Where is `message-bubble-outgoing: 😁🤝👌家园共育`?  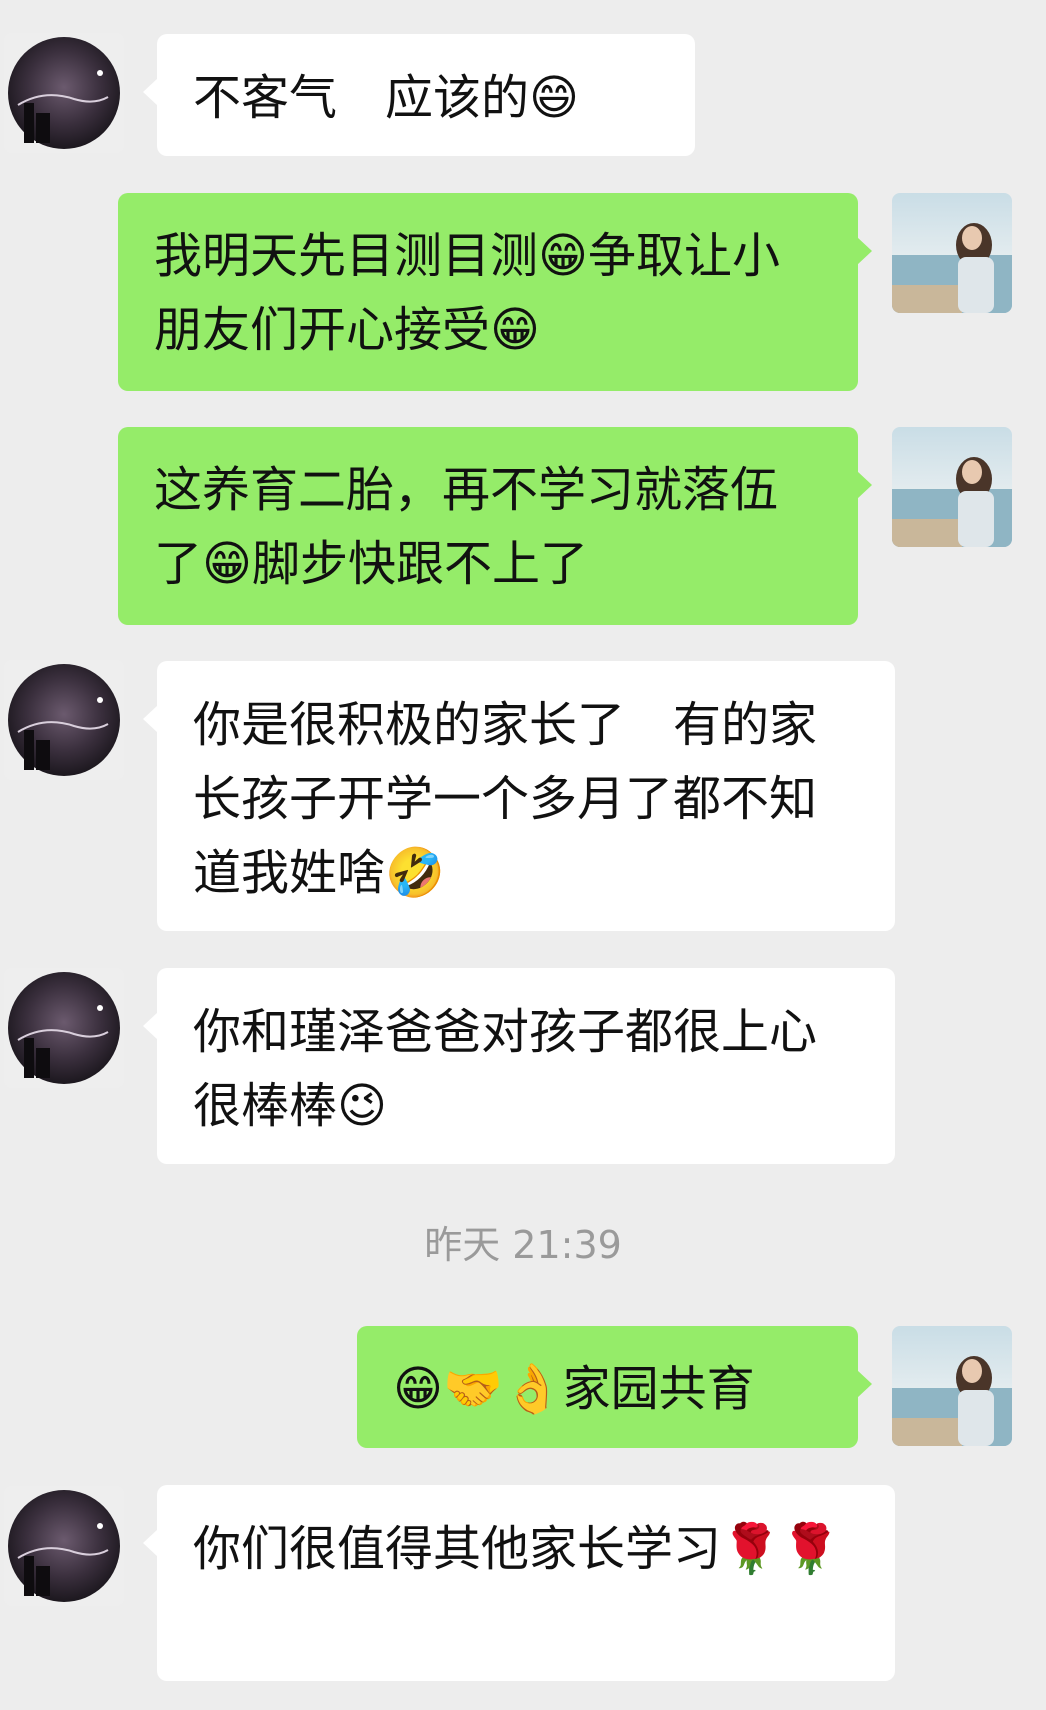 message-bubble-outgoing: 😁🤝👌家园共育 is located at coordinates (614, 1387).